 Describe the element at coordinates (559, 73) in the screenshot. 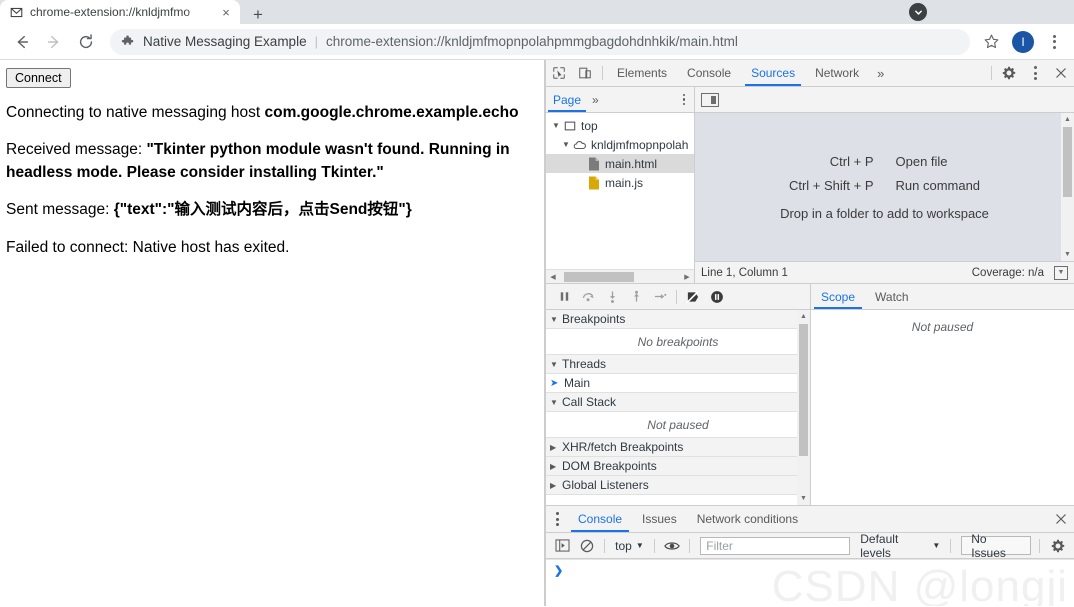

I see `inspect-cursor-icon` at that location.